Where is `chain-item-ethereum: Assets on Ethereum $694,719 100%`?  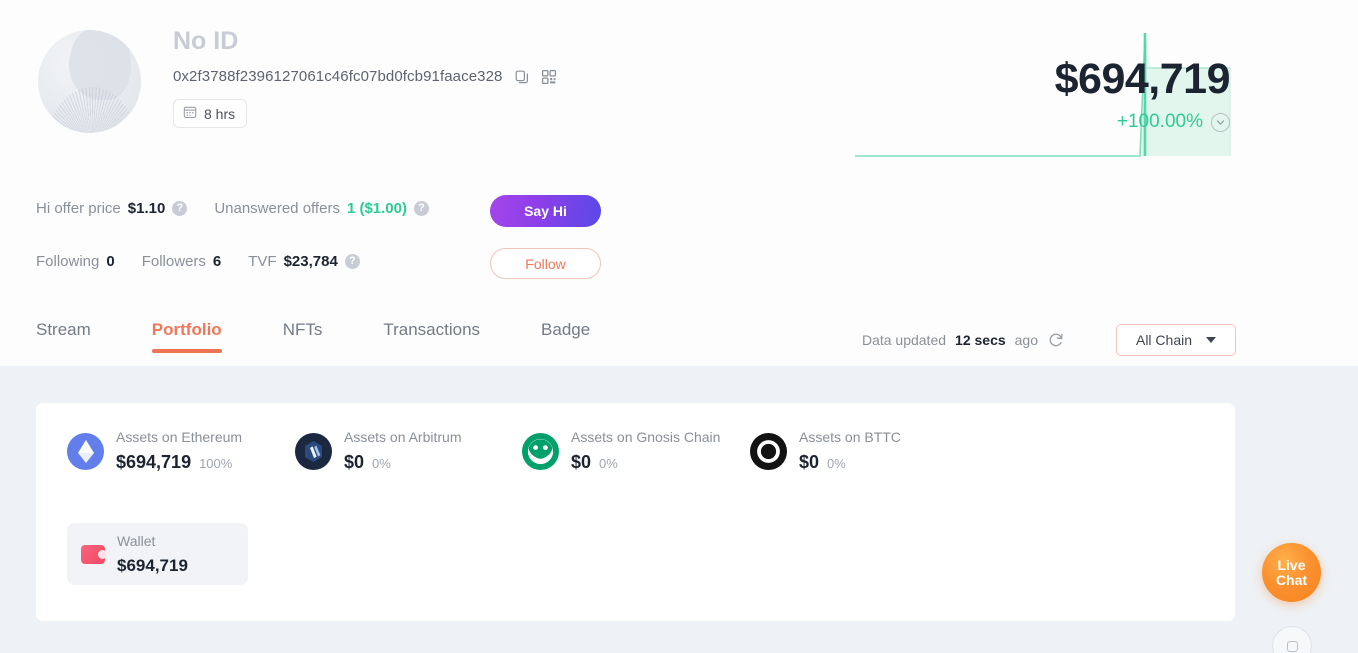
chain-item-ethereum: Assets on Ethereum $694,719 100% is located at coordinates (181, 451).